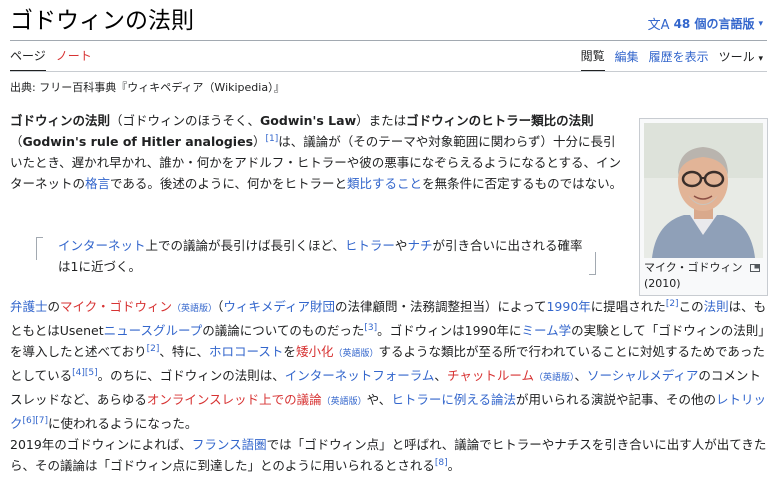 This screenshot has height=486, width=777. What do you see at coordinates (419, 245) in the screenshot?
I see `link-nazi: ナチ` at bounding box center [419, 245].